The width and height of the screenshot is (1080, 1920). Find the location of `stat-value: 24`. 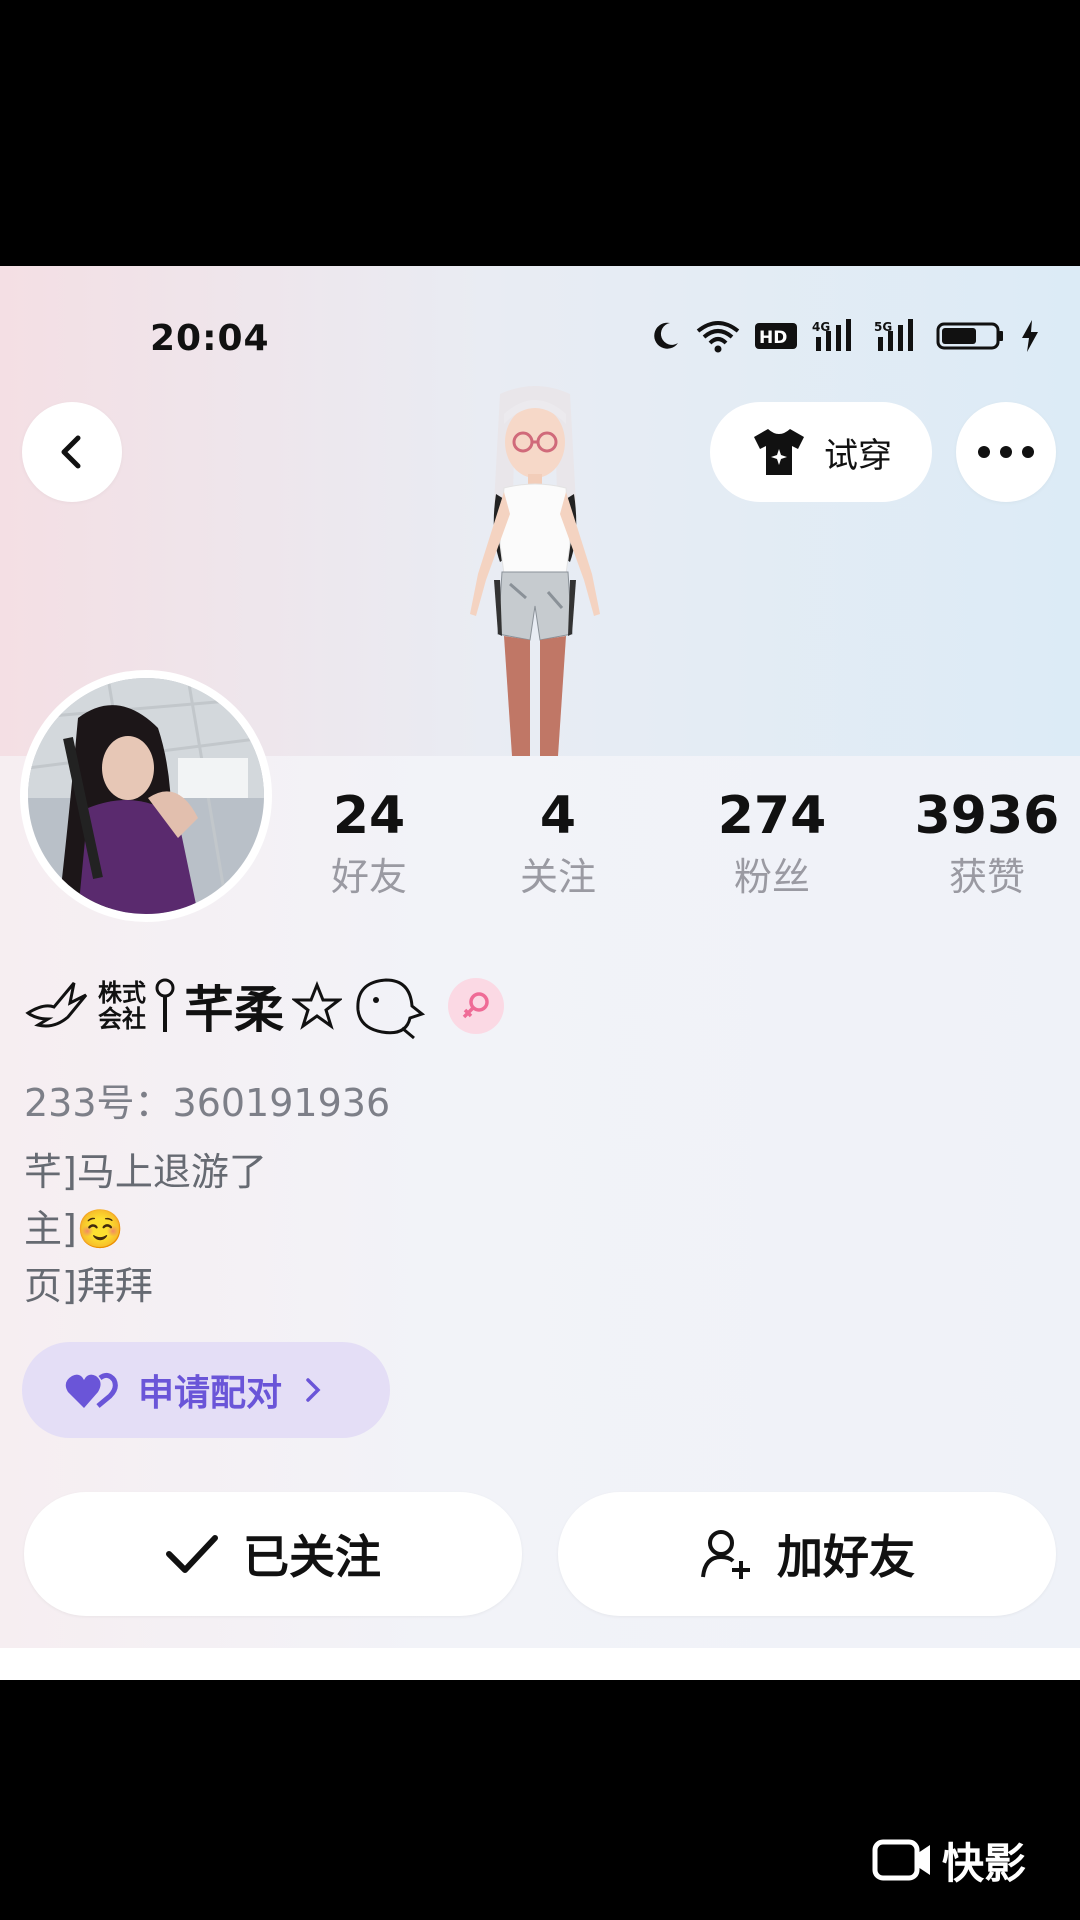

stat-value: 24 is located at coordinates (369, 816).